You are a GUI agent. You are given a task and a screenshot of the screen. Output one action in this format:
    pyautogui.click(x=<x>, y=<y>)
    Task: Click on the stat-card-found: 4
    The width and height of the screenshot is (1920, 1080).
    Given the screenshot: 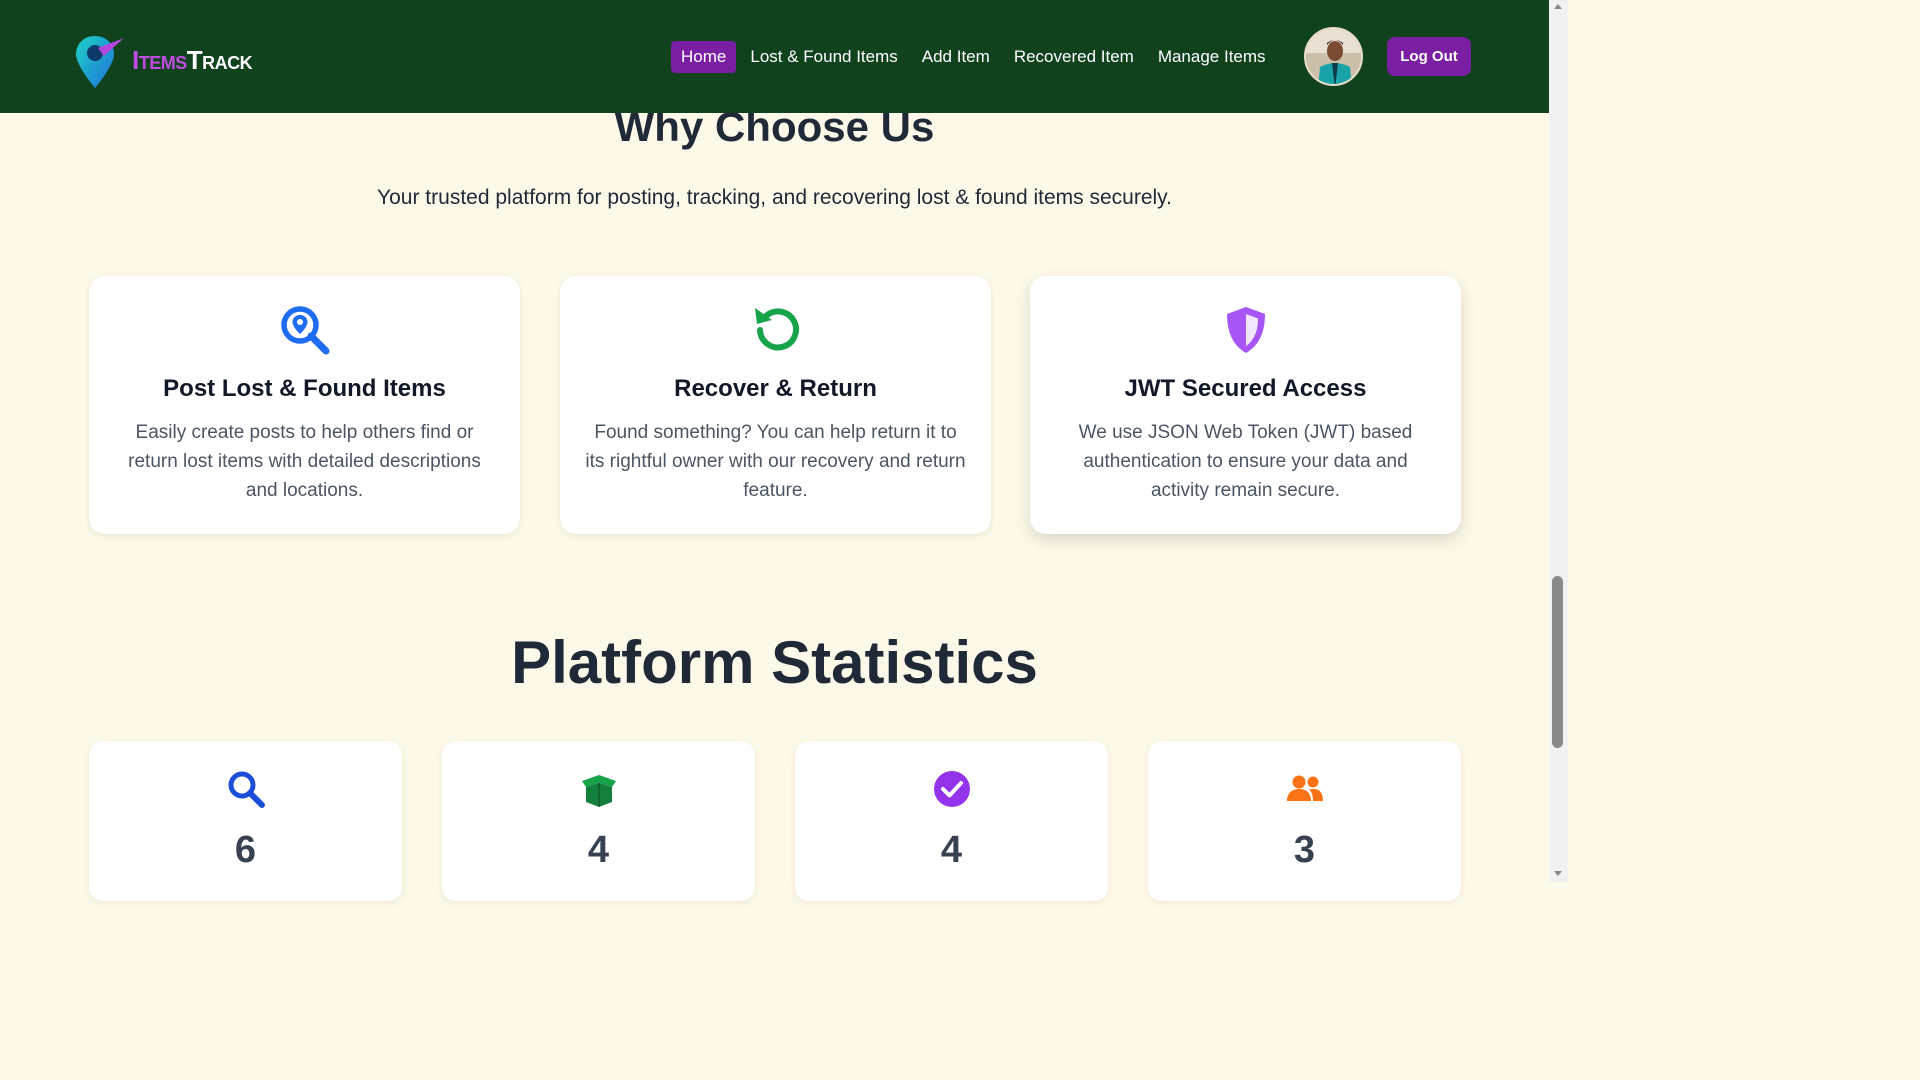 What is the action you would take?
    pyautogui.click(x=598, y=821)
    